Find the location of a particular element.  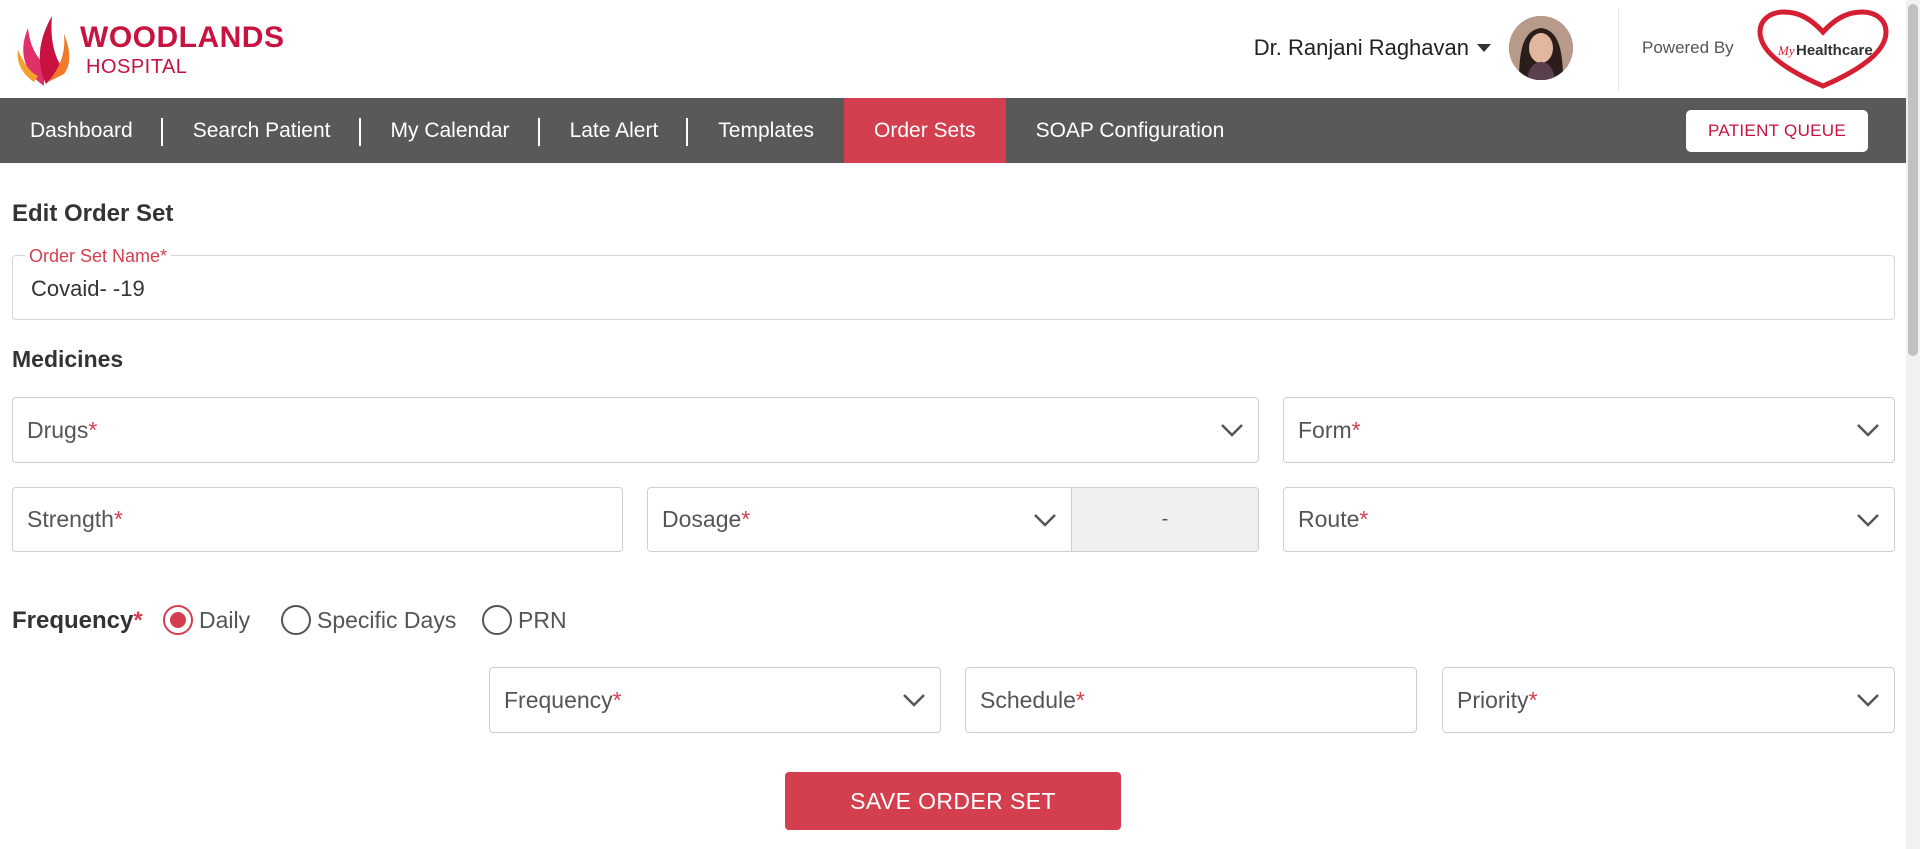

frequency-label-text: Frequency is located at coordinates (73, 620).